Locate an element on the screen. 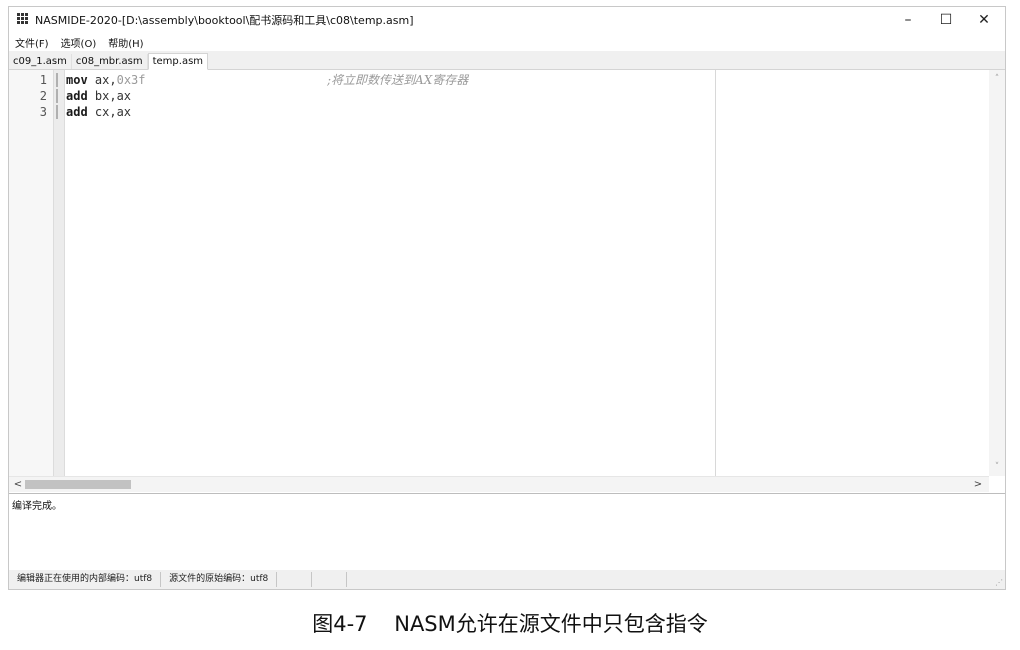  instruction-operands: ax, is located at coordinates (102, 80).